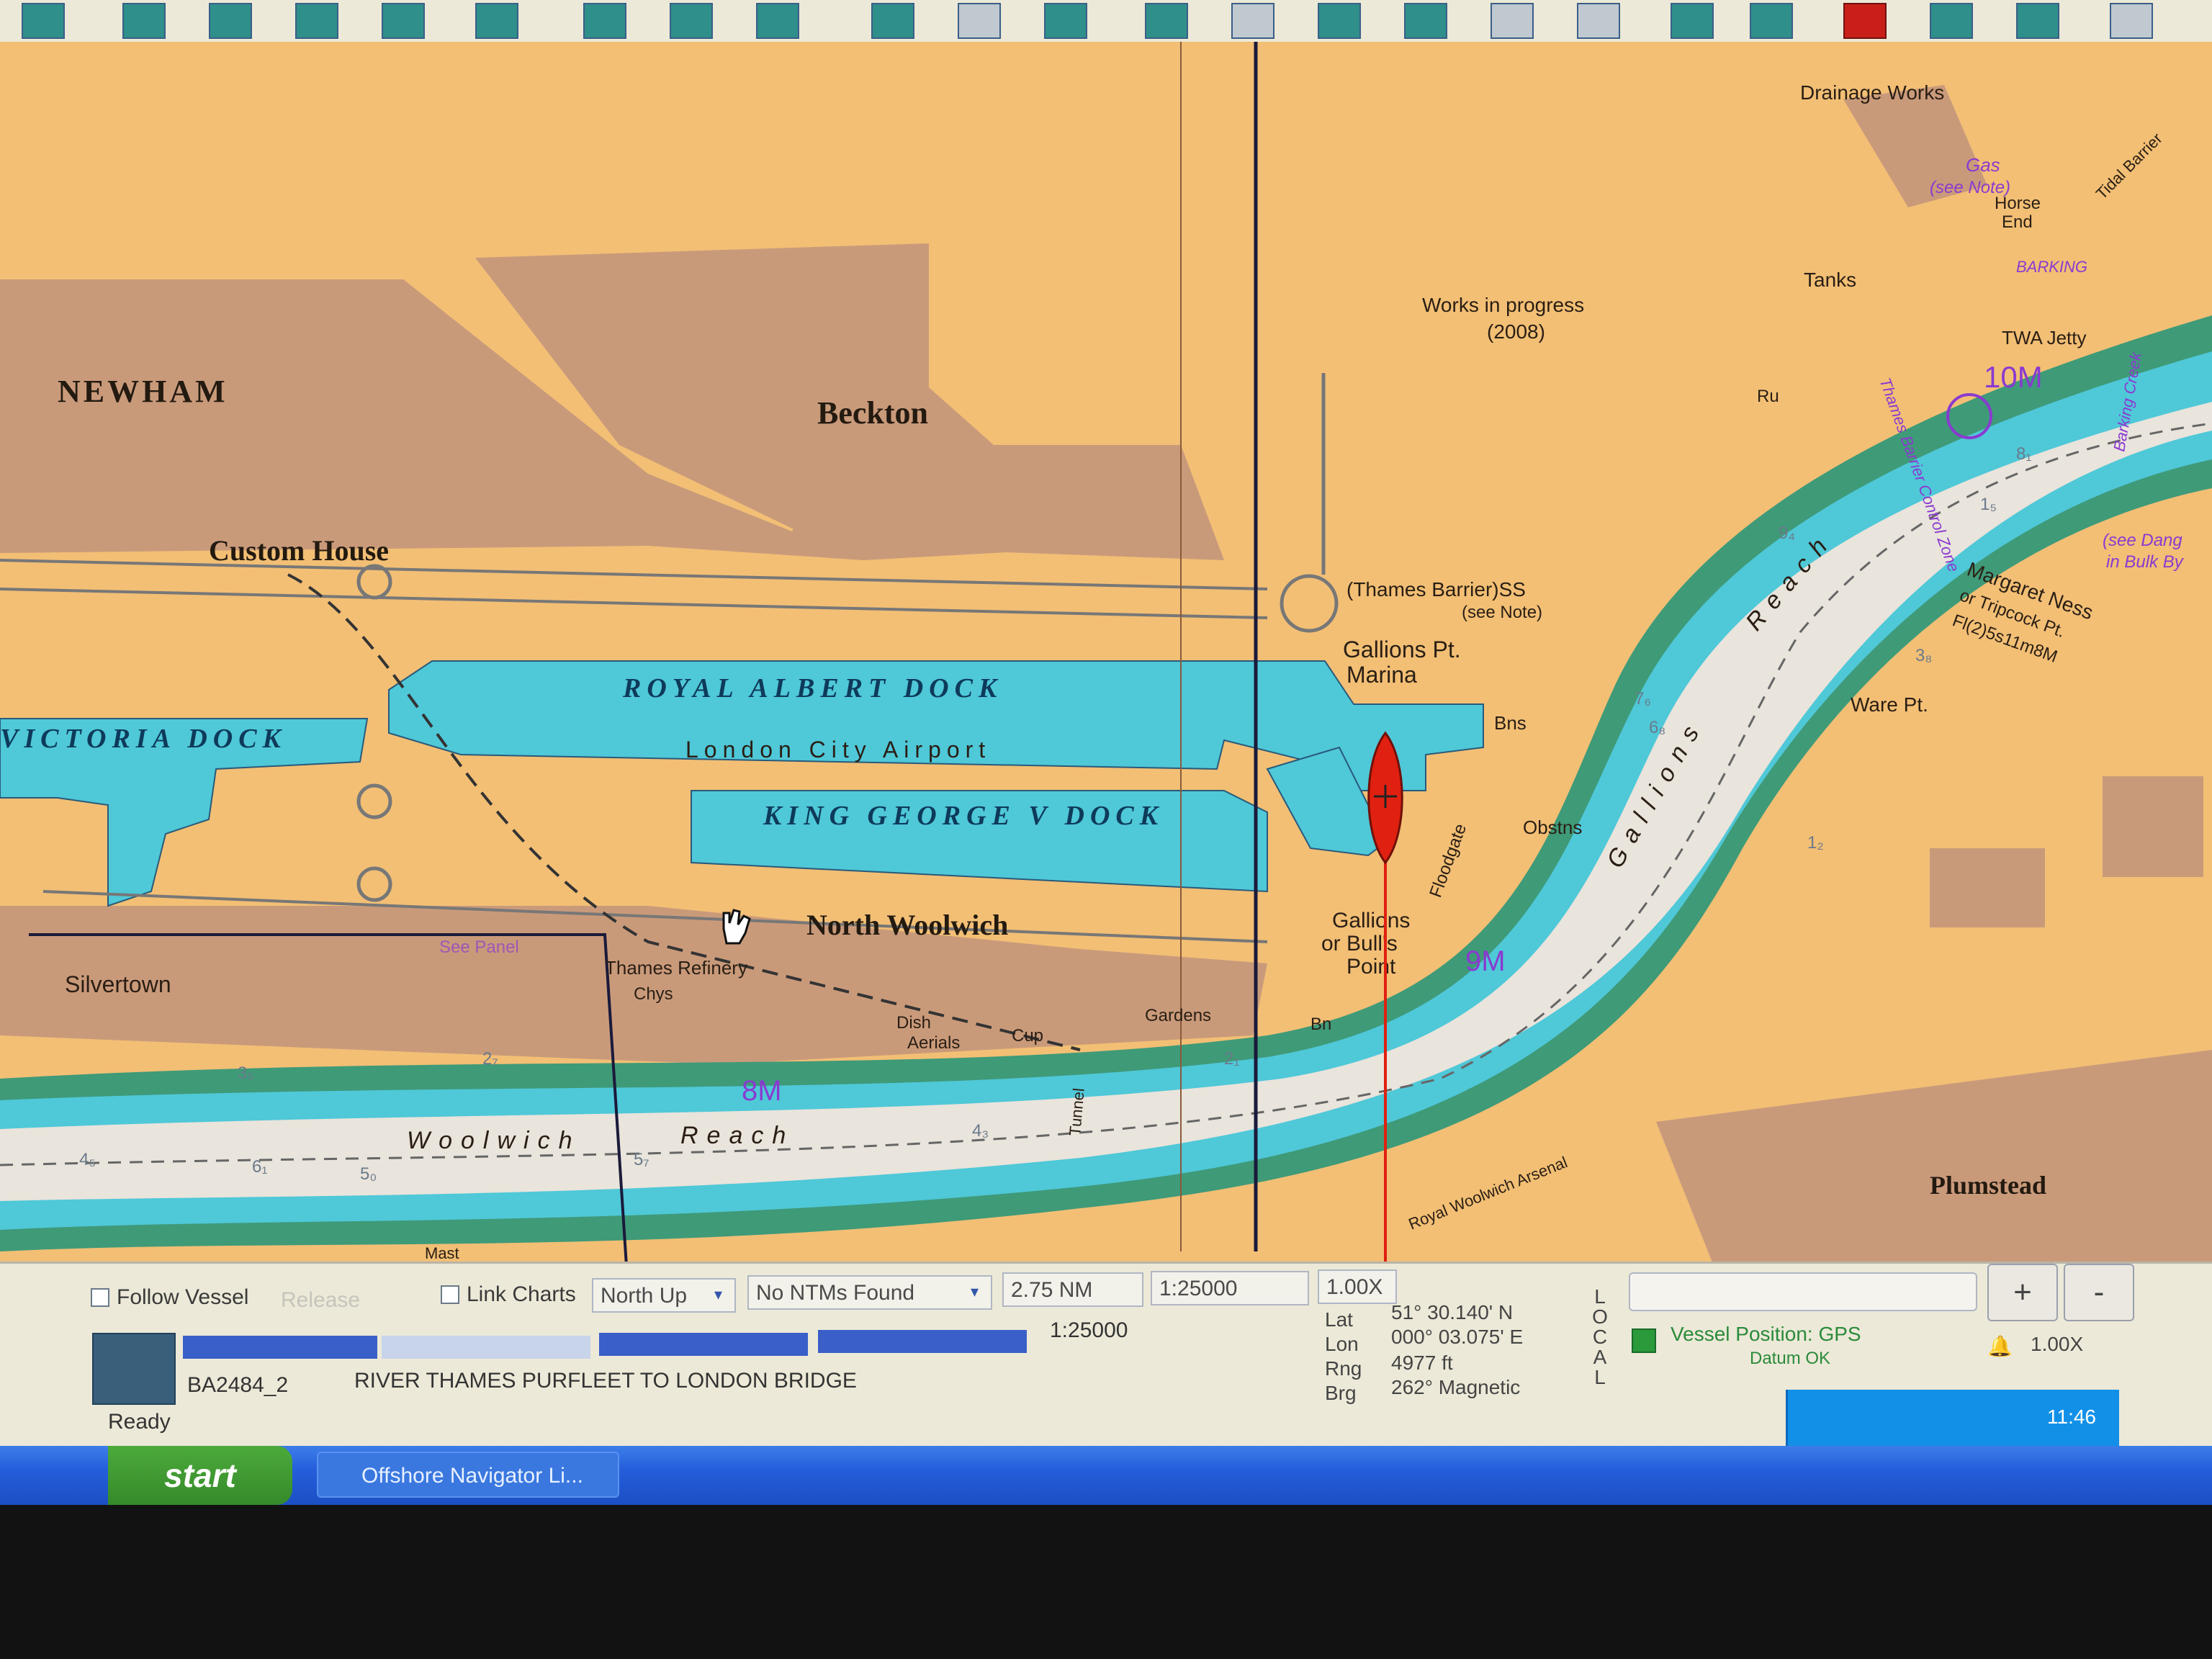 The width and height of the screenshot is (2212, 1659). I want to click on print-icon, so click(497, 21).